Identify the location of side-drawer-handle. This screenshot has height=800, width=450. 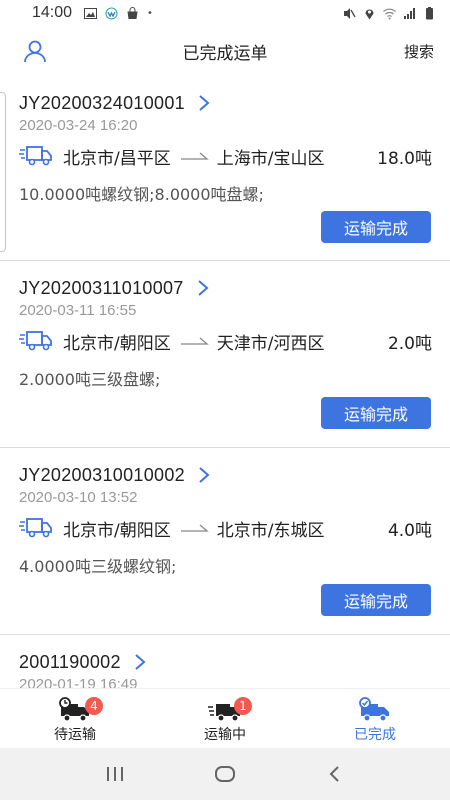
(3, 172).